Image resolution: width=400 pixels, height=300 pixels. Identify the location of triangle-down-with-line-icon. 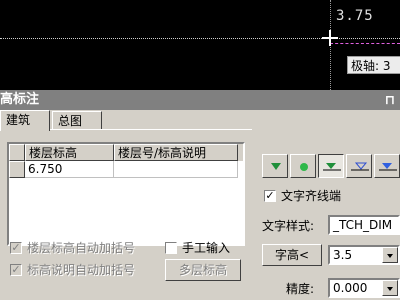
(332, 167).